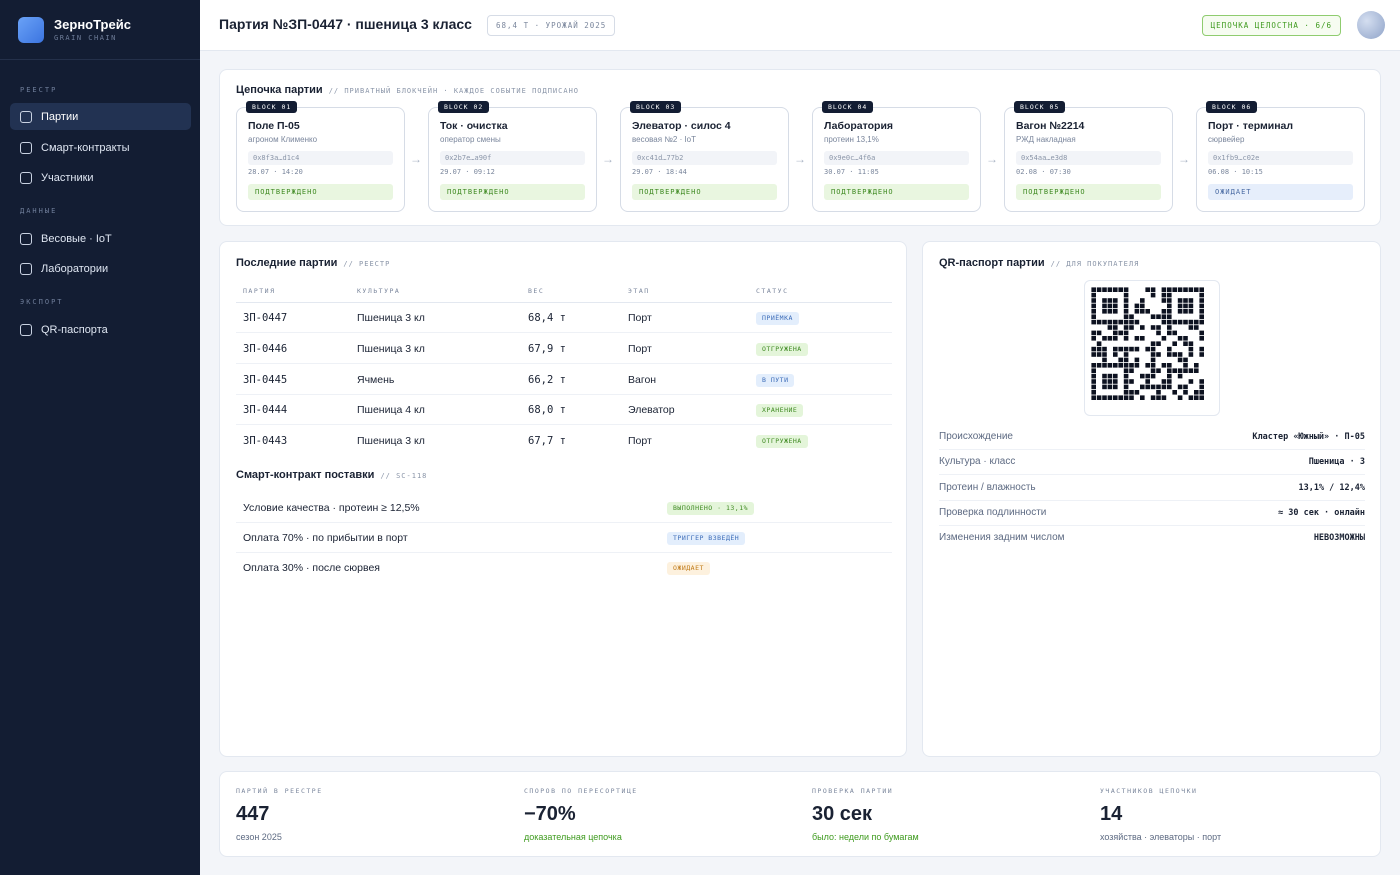 This screenshot has height=875, width=1400. I want to click on table-row: ЗП-0447 Пшеница 3 кл 68,4 т Порт ПРИЁМКА, so click(564, 318).